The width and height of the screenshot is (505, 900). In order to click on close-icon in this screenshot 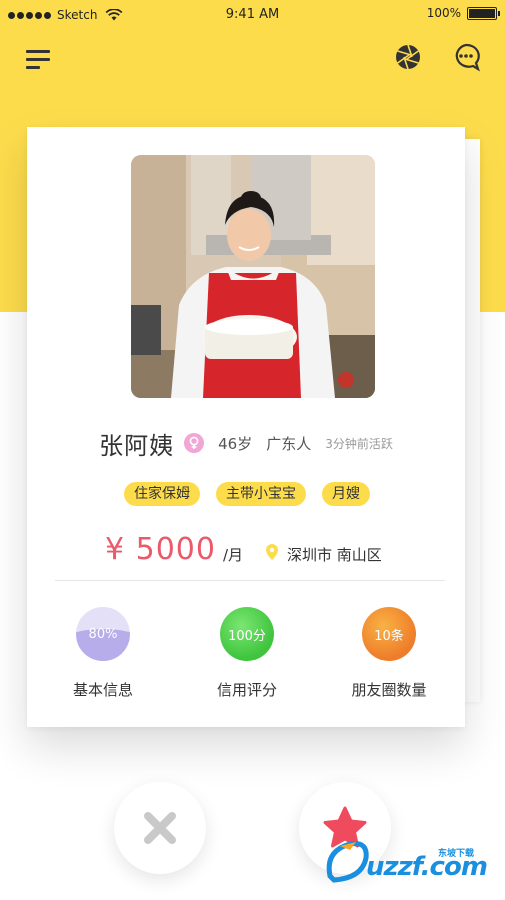, I will do `click(160, 828)`.